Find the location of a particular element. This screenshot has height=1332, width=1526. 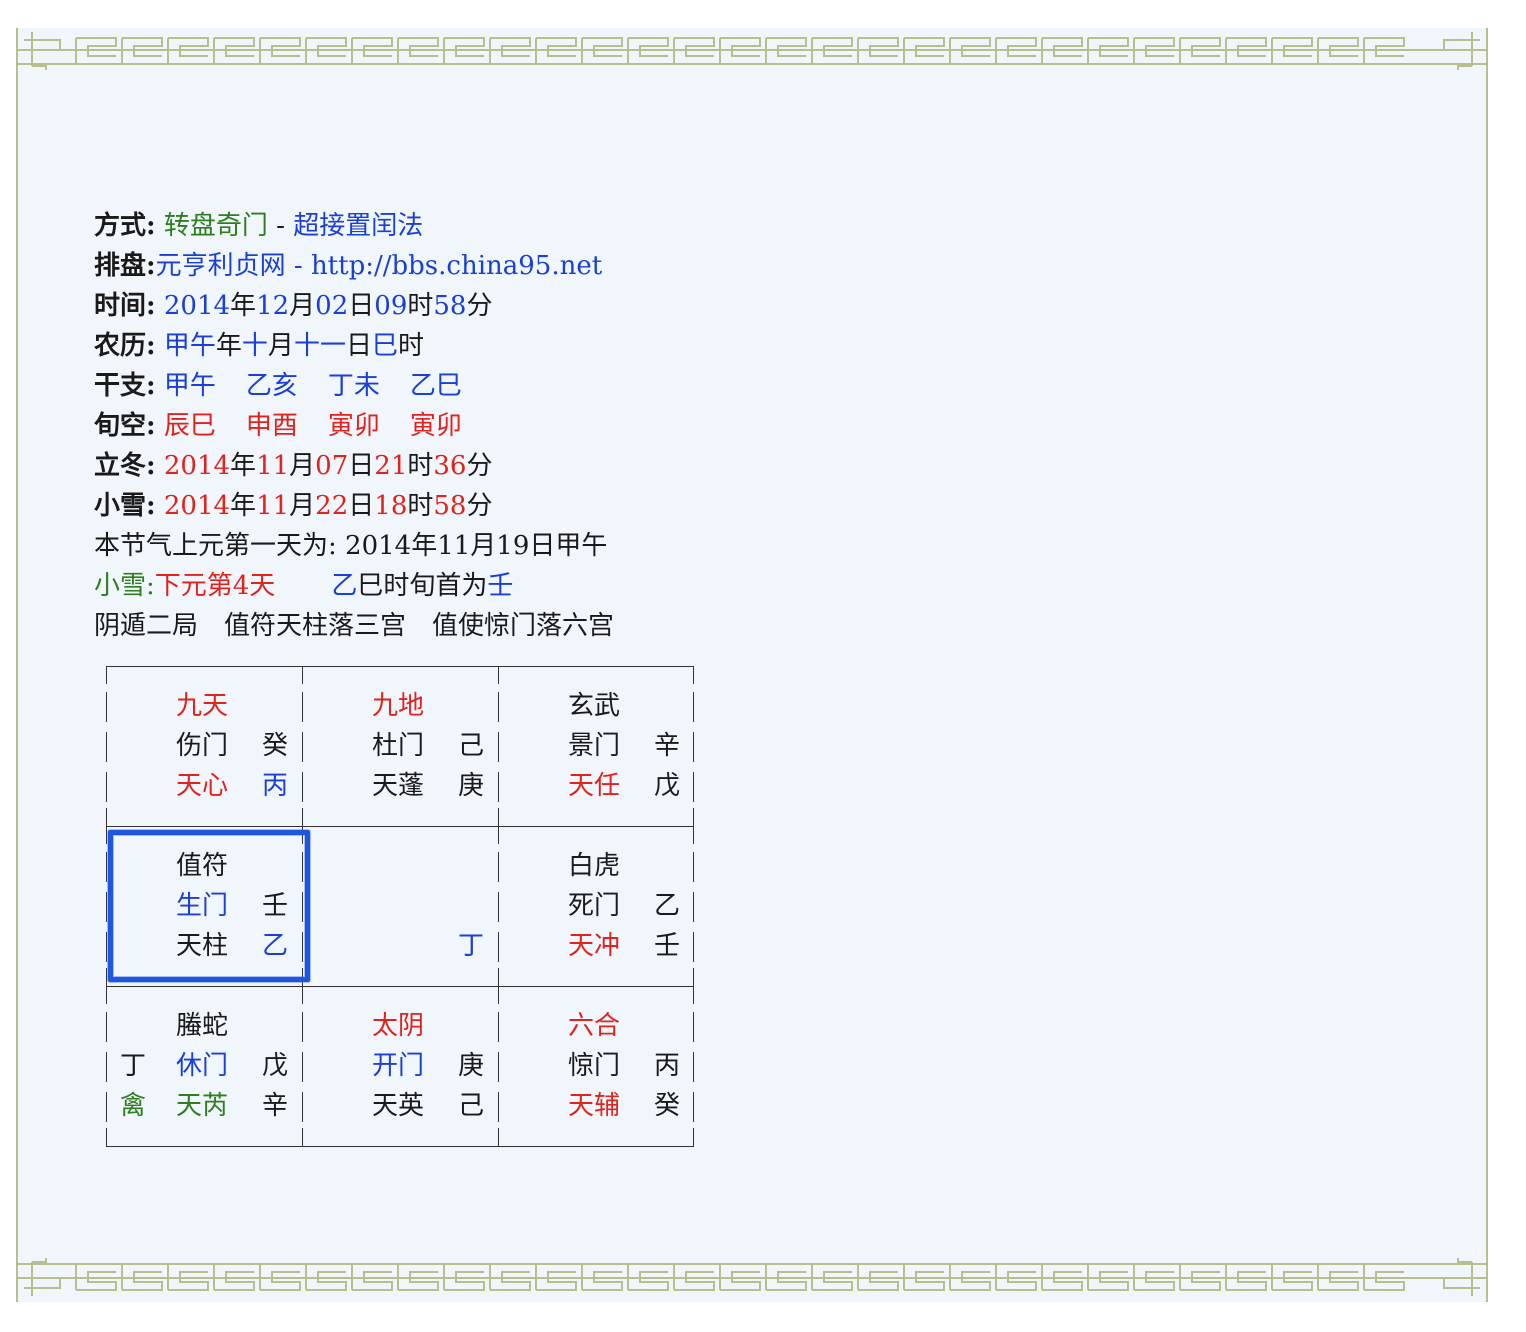

xun-gan: 乙 is located at coordinates (344, 586).